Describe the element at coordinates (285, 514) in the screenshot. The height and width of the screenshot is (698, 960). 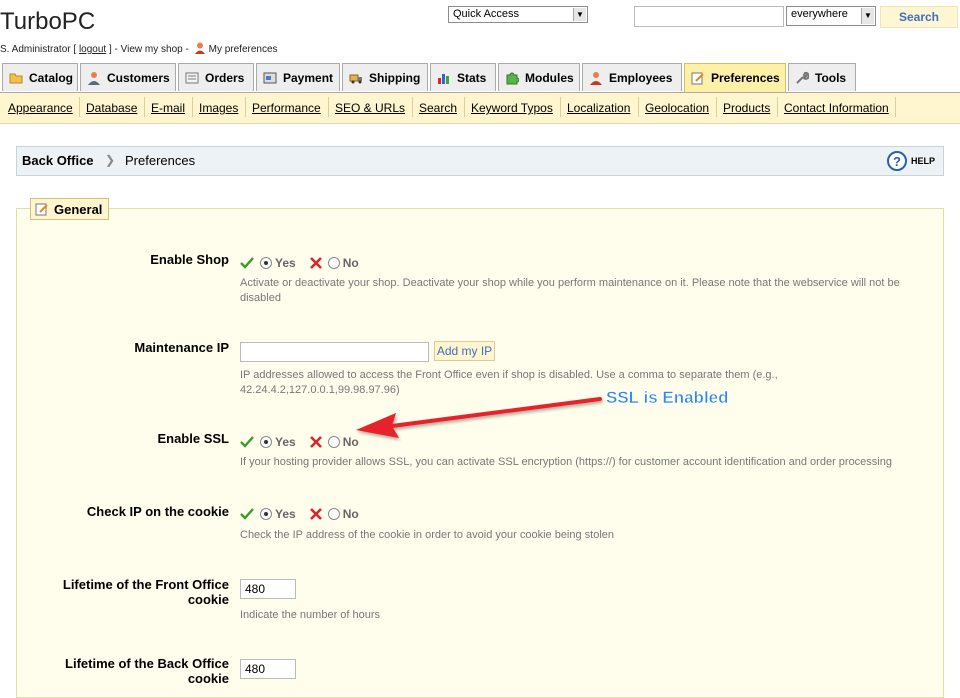
I see `yes-label: Yes` at that location.